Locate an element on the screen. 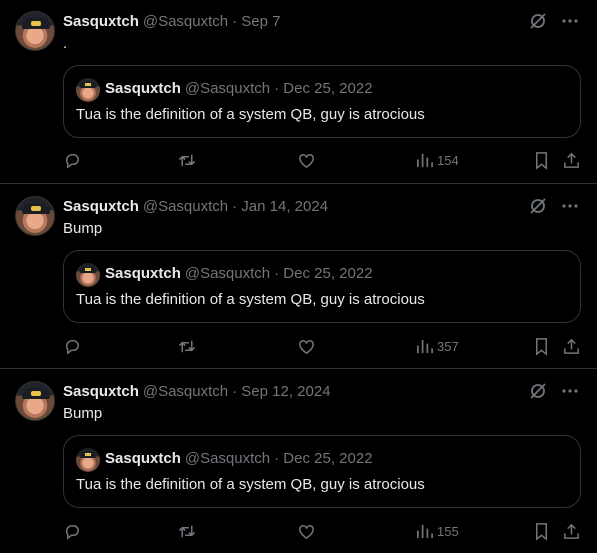 The width and height of the screenshot is (597, 553). action-bar: 154 is located at coordinates (322, 161).